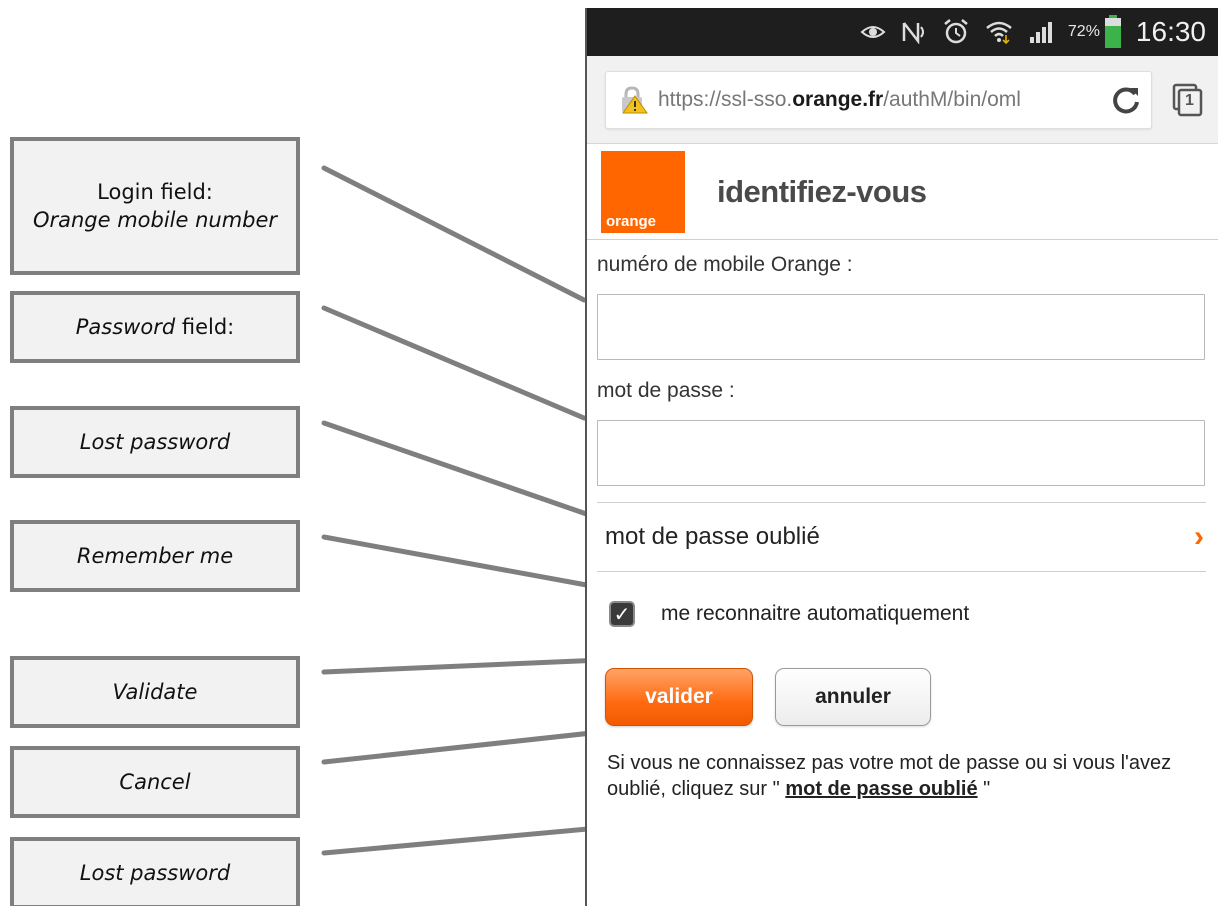  I want to click on wifi-icon, so click(999, 32).